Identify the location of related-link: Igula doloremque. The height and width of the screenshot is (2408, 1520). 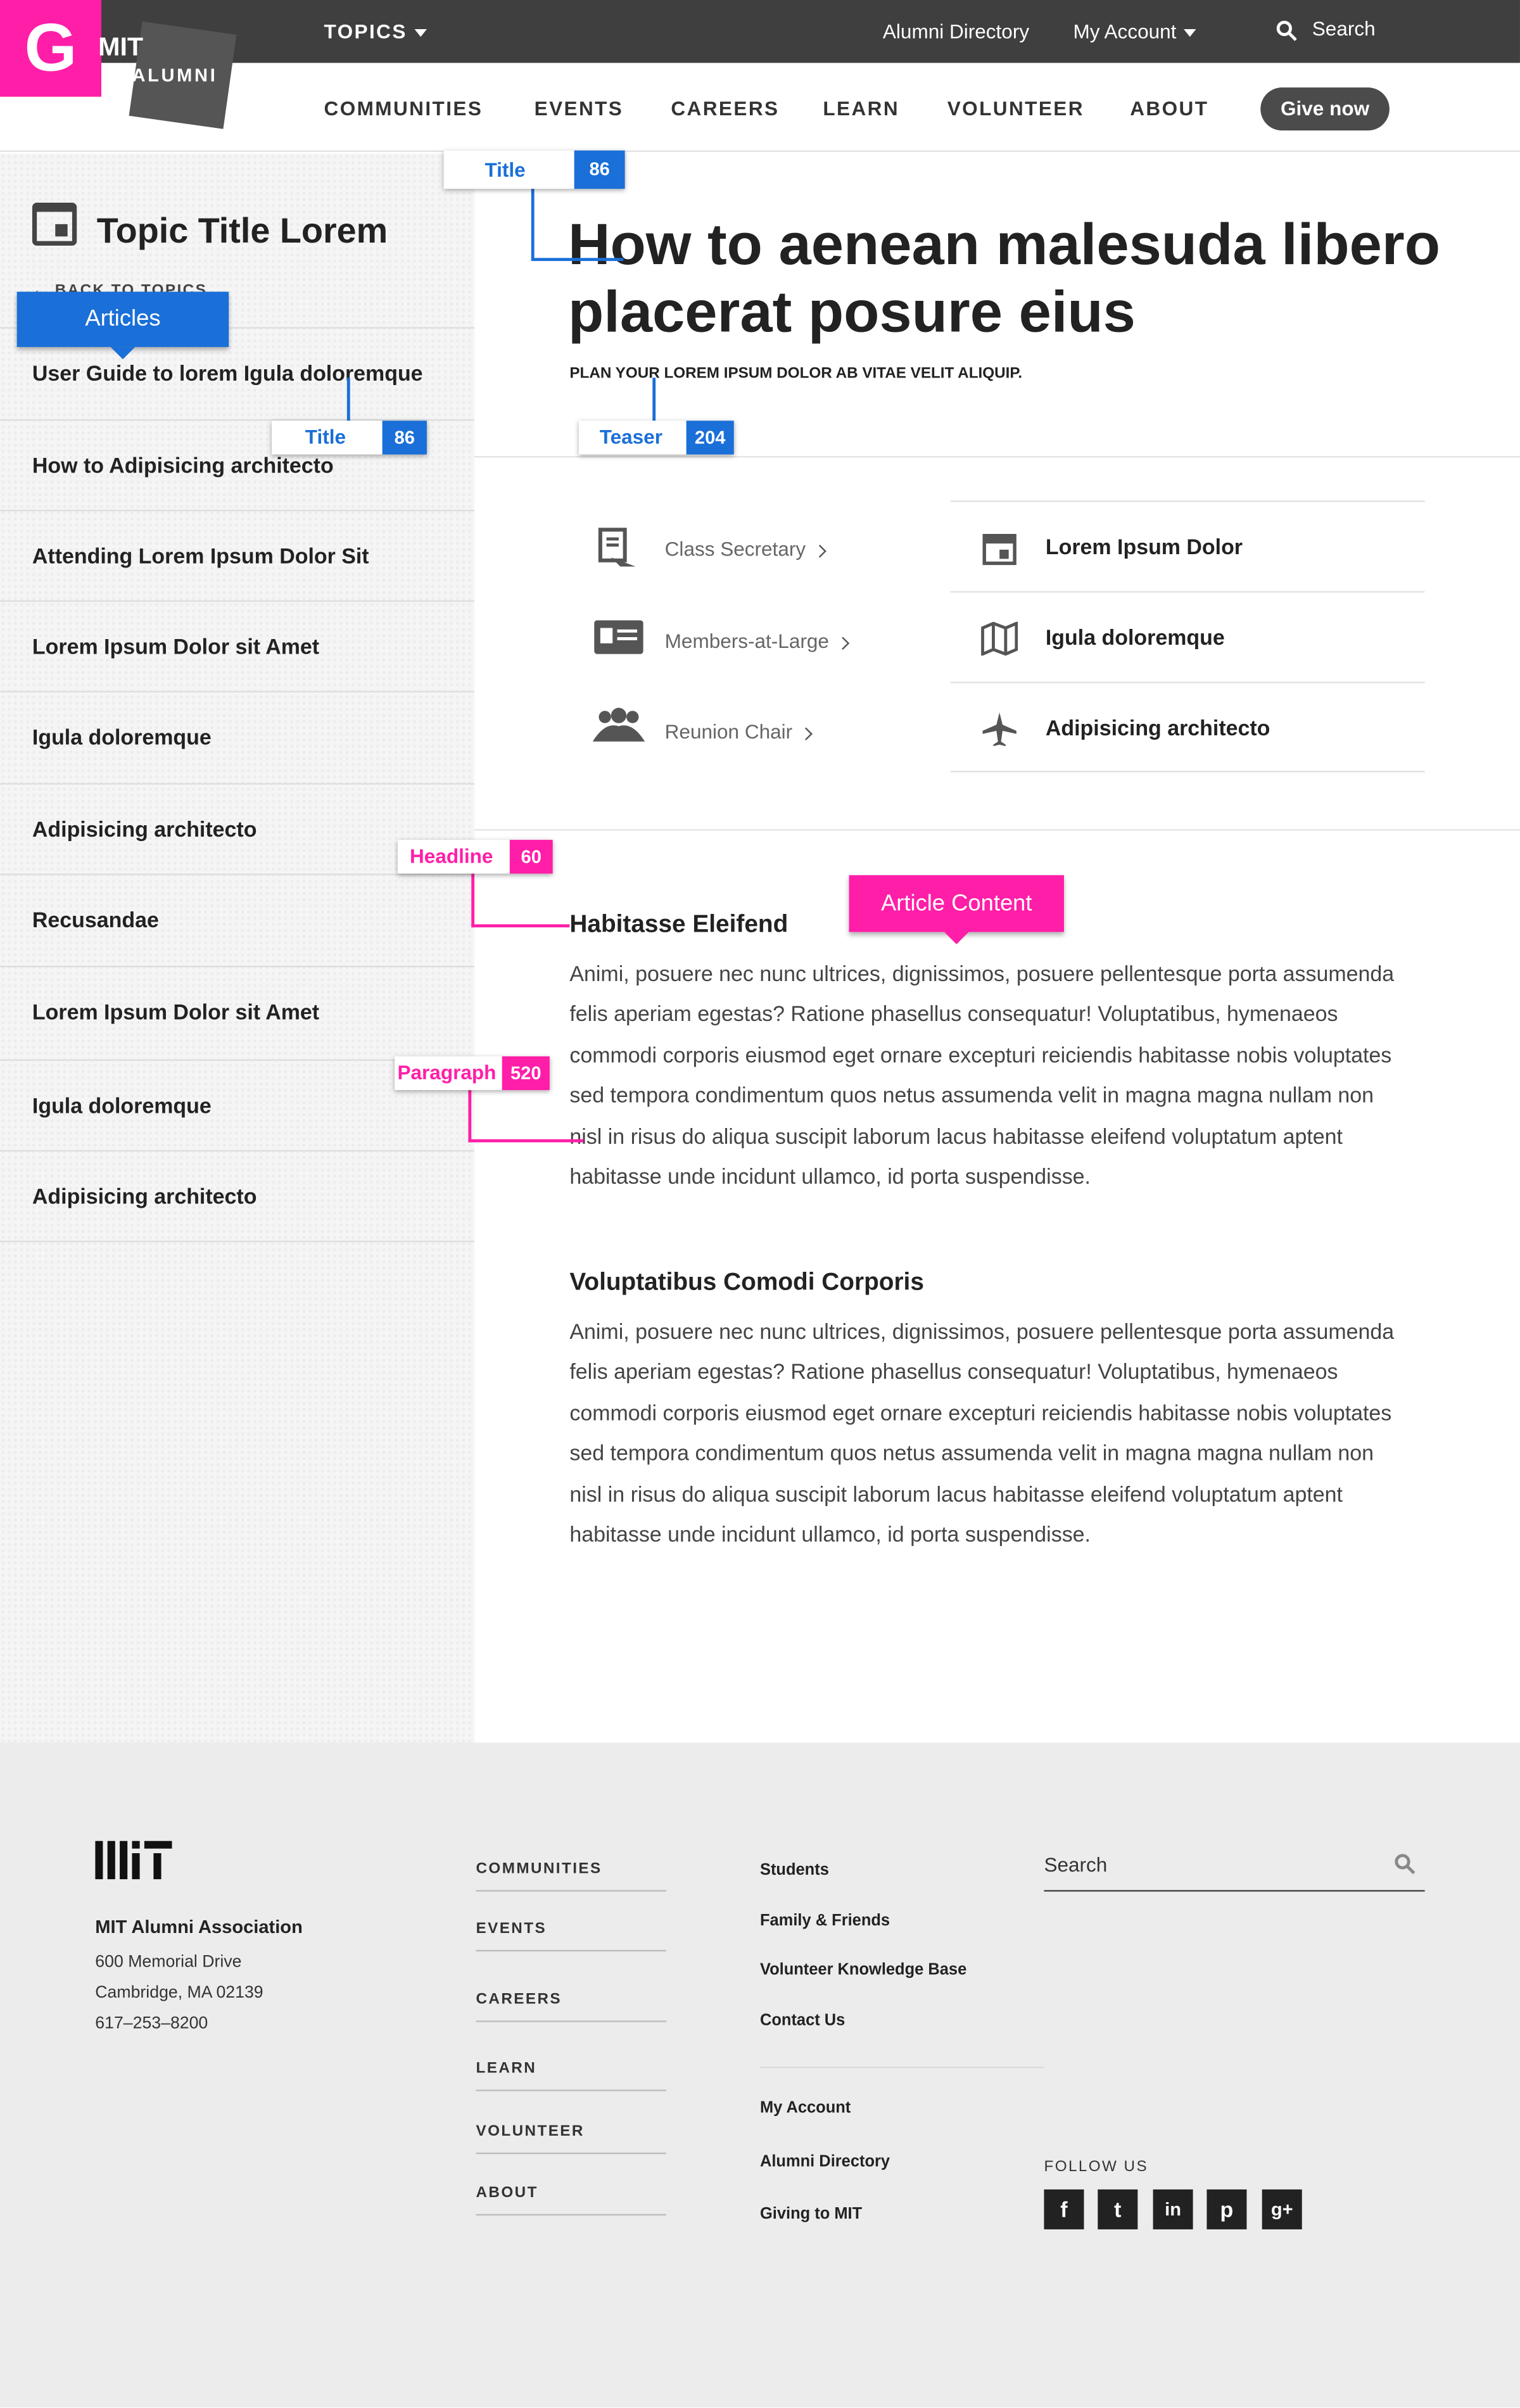
(1187, 636).